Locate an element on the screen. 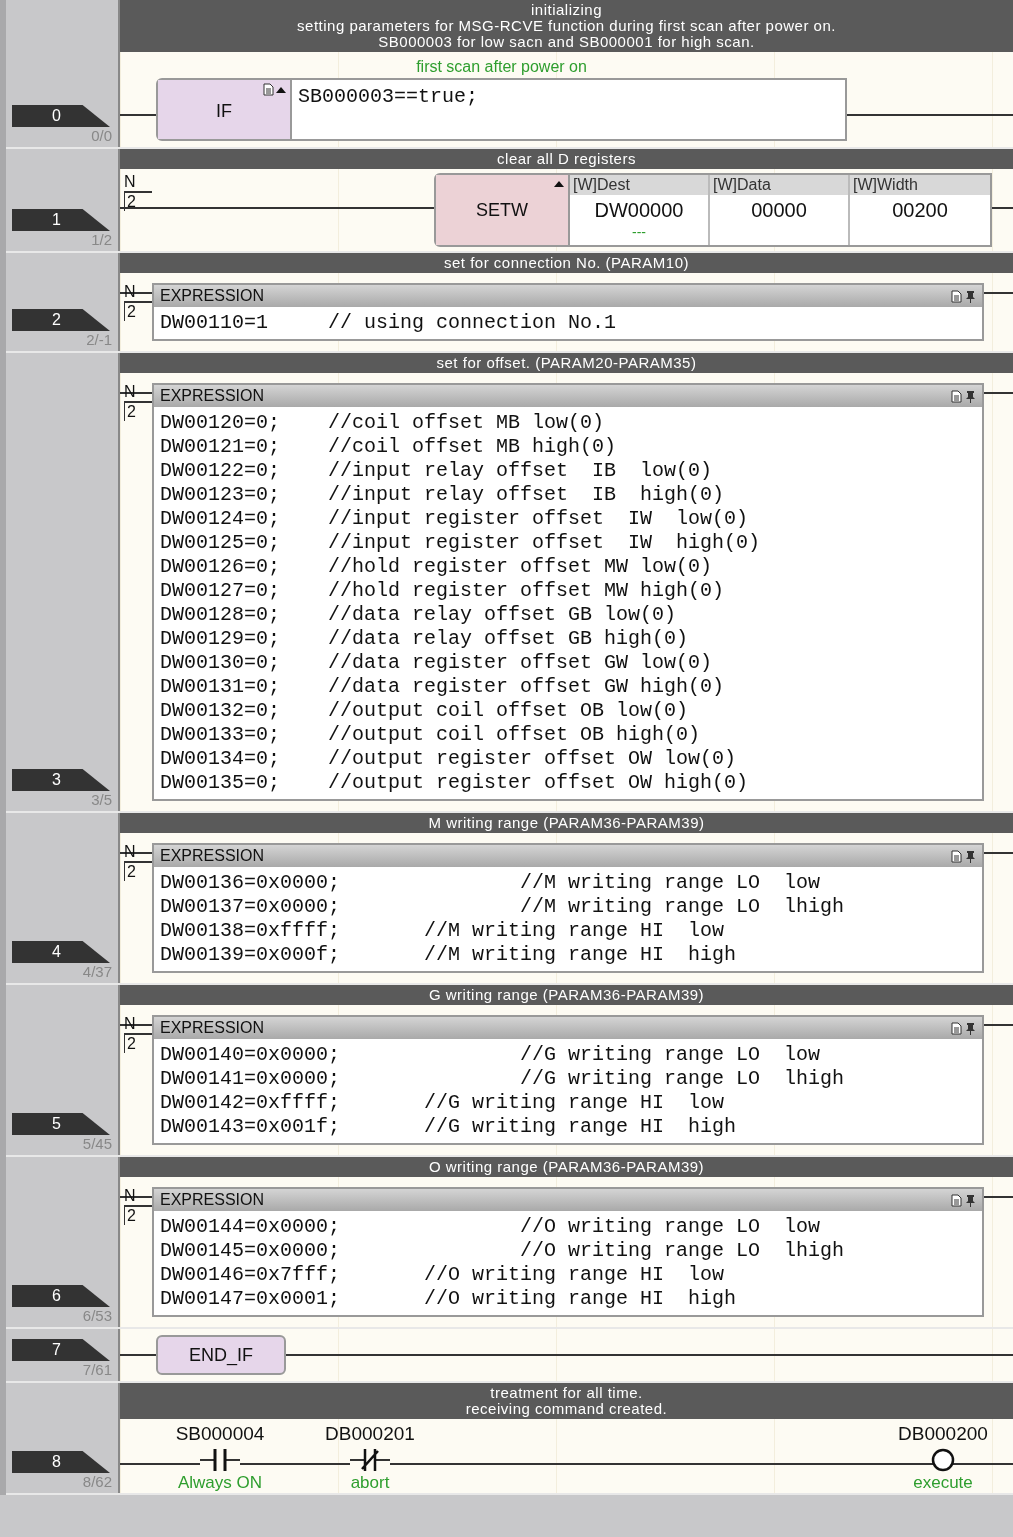 This screenshot has width=1013, height=1537. code-line: DW00126=0; //hold register offset MW low(0) is located at coordinates (436, 567).